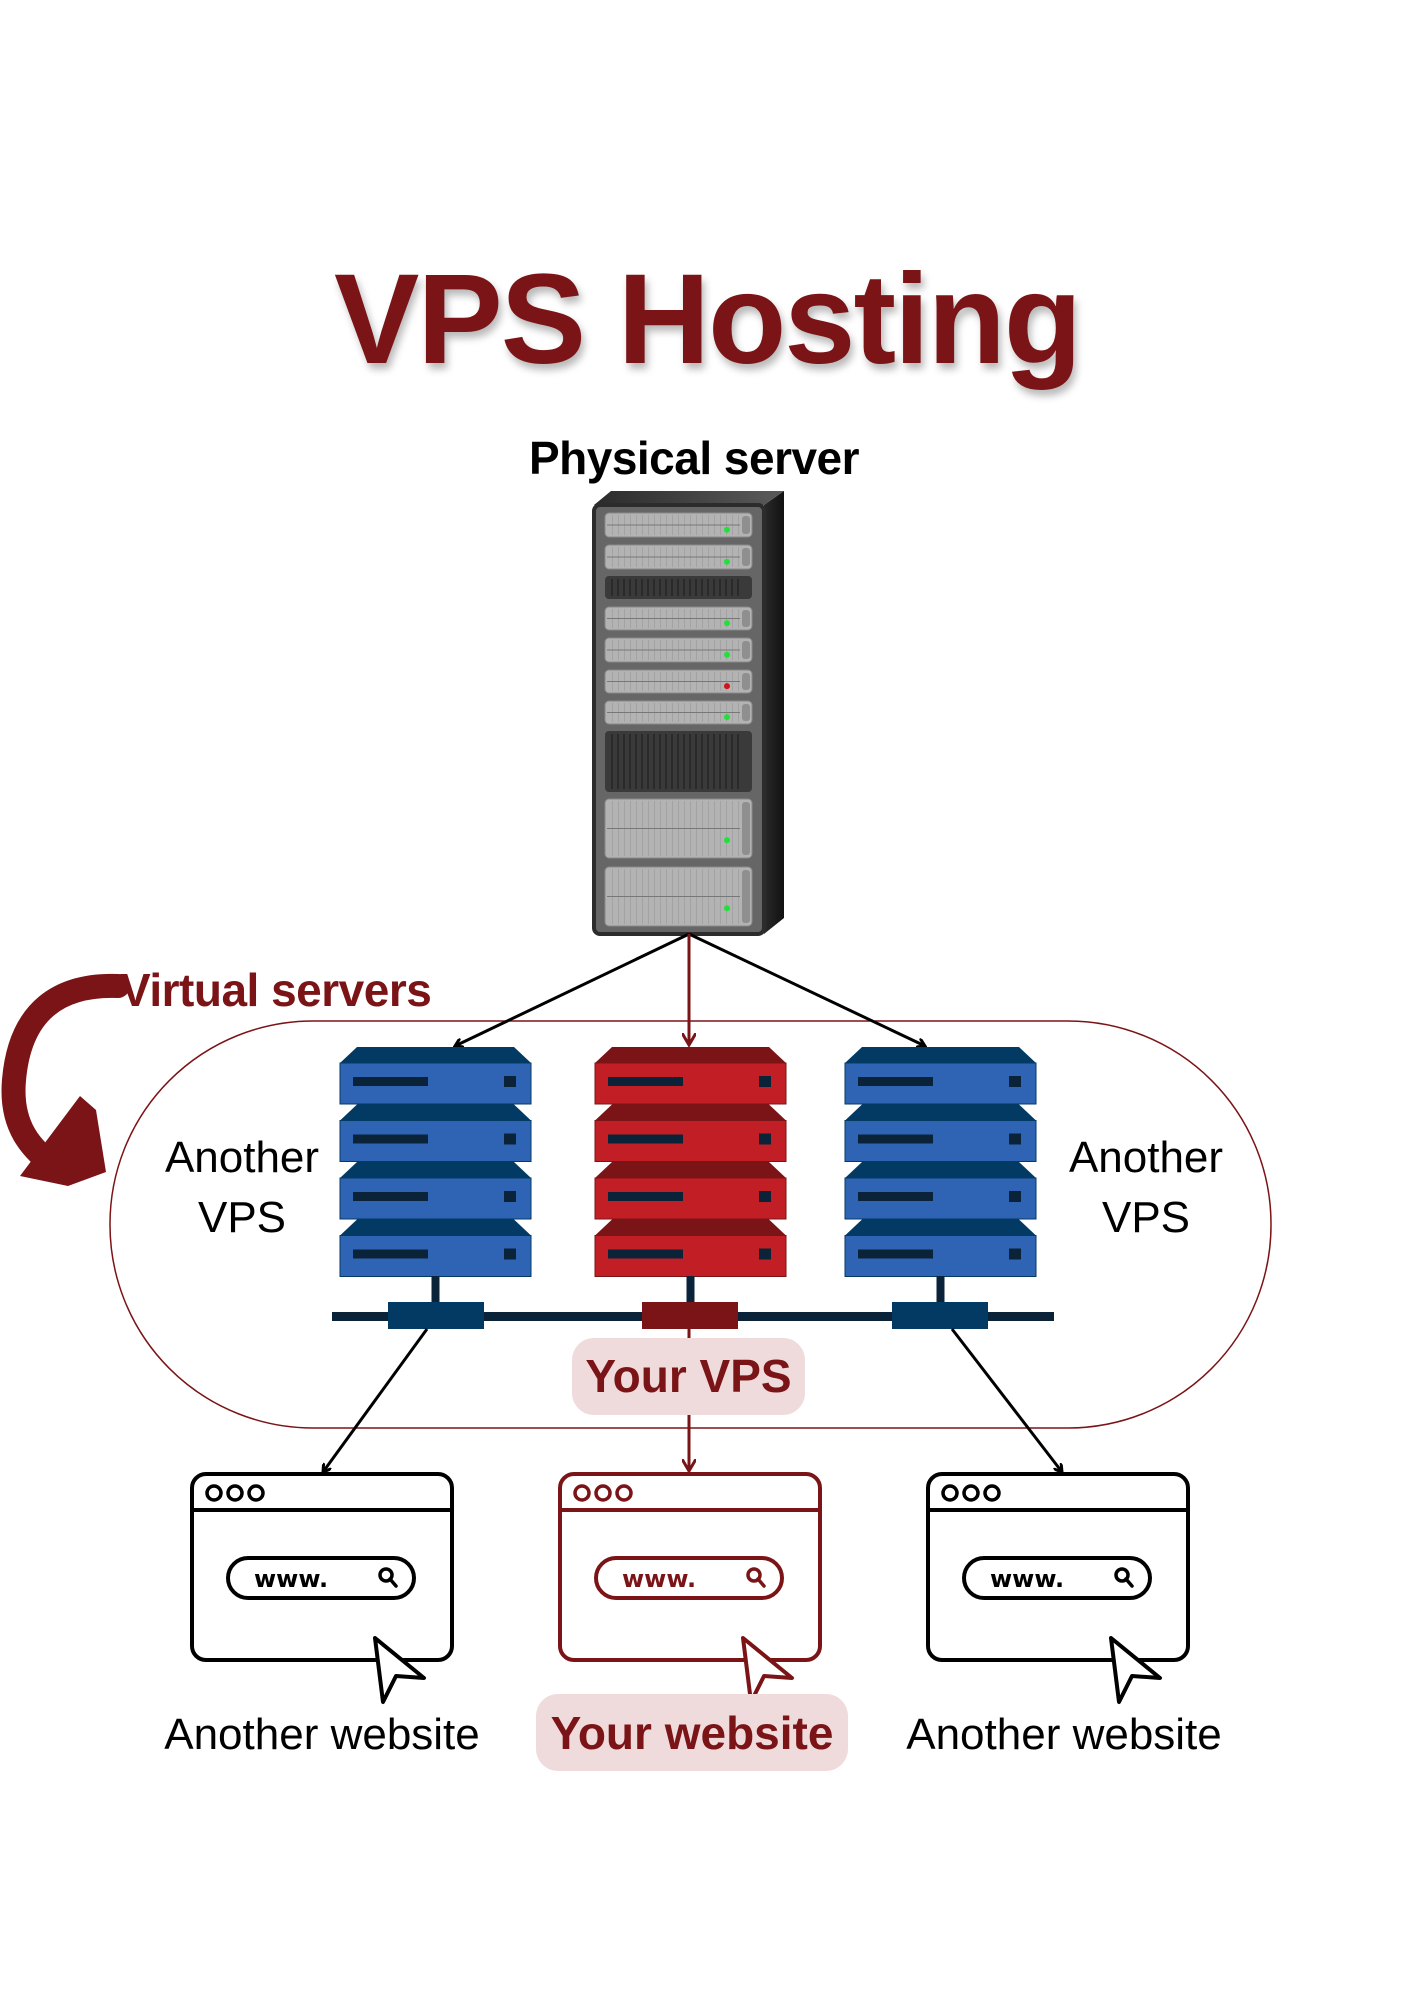 This screenshot has width=1414, height=2000. What do you see at coordinates (65, 1079) in the screenshot?
I see `curved-arrow-icon` at bounding box center [65, 1079].